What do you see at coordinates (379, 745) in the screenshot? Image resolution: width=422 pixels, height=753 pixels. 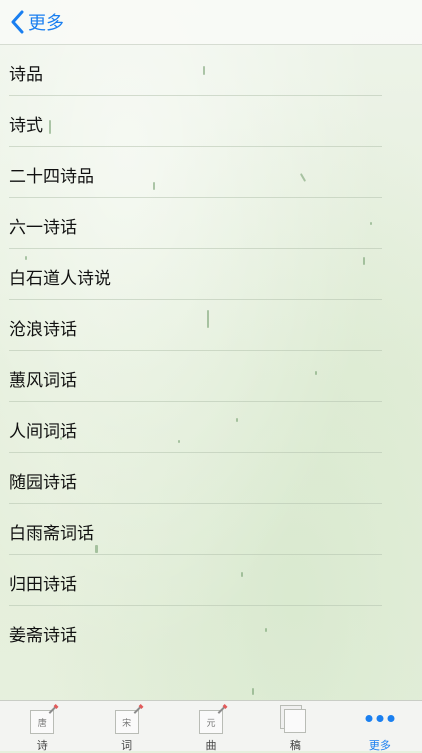 I see `tab-label: 更多` at bounding box center [379, 745].